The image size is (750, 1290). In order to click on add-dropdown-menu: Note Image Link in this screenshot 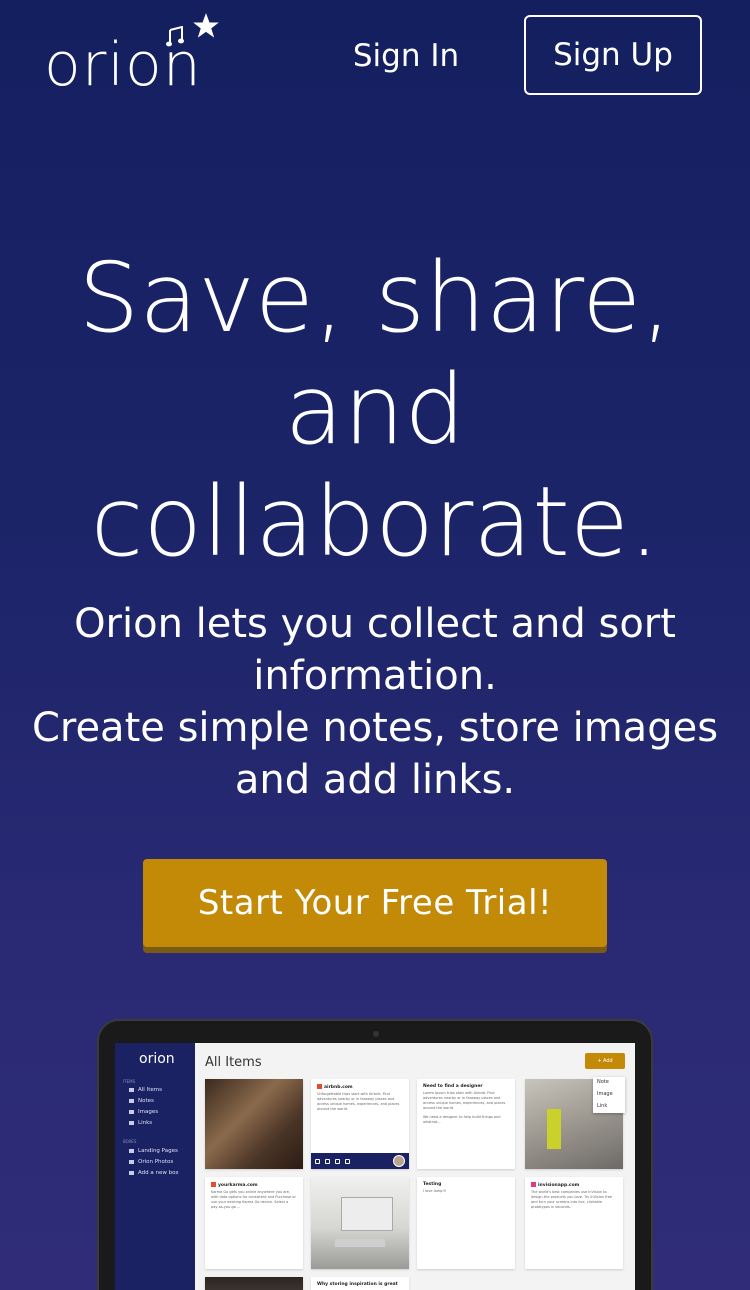, I will do `click(609, 1095)`.